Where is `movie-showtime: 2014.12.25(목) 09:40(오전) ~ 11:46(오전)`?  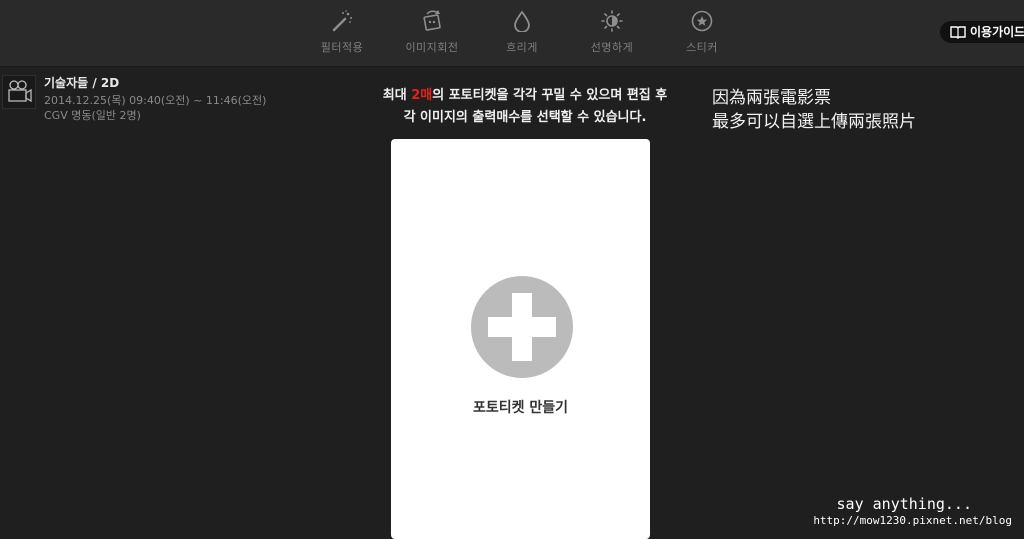
movie-showtime: 2014.12.25(목) 09:40(오전) ~ 11:46(오전) is located at coordinates (155, 100).